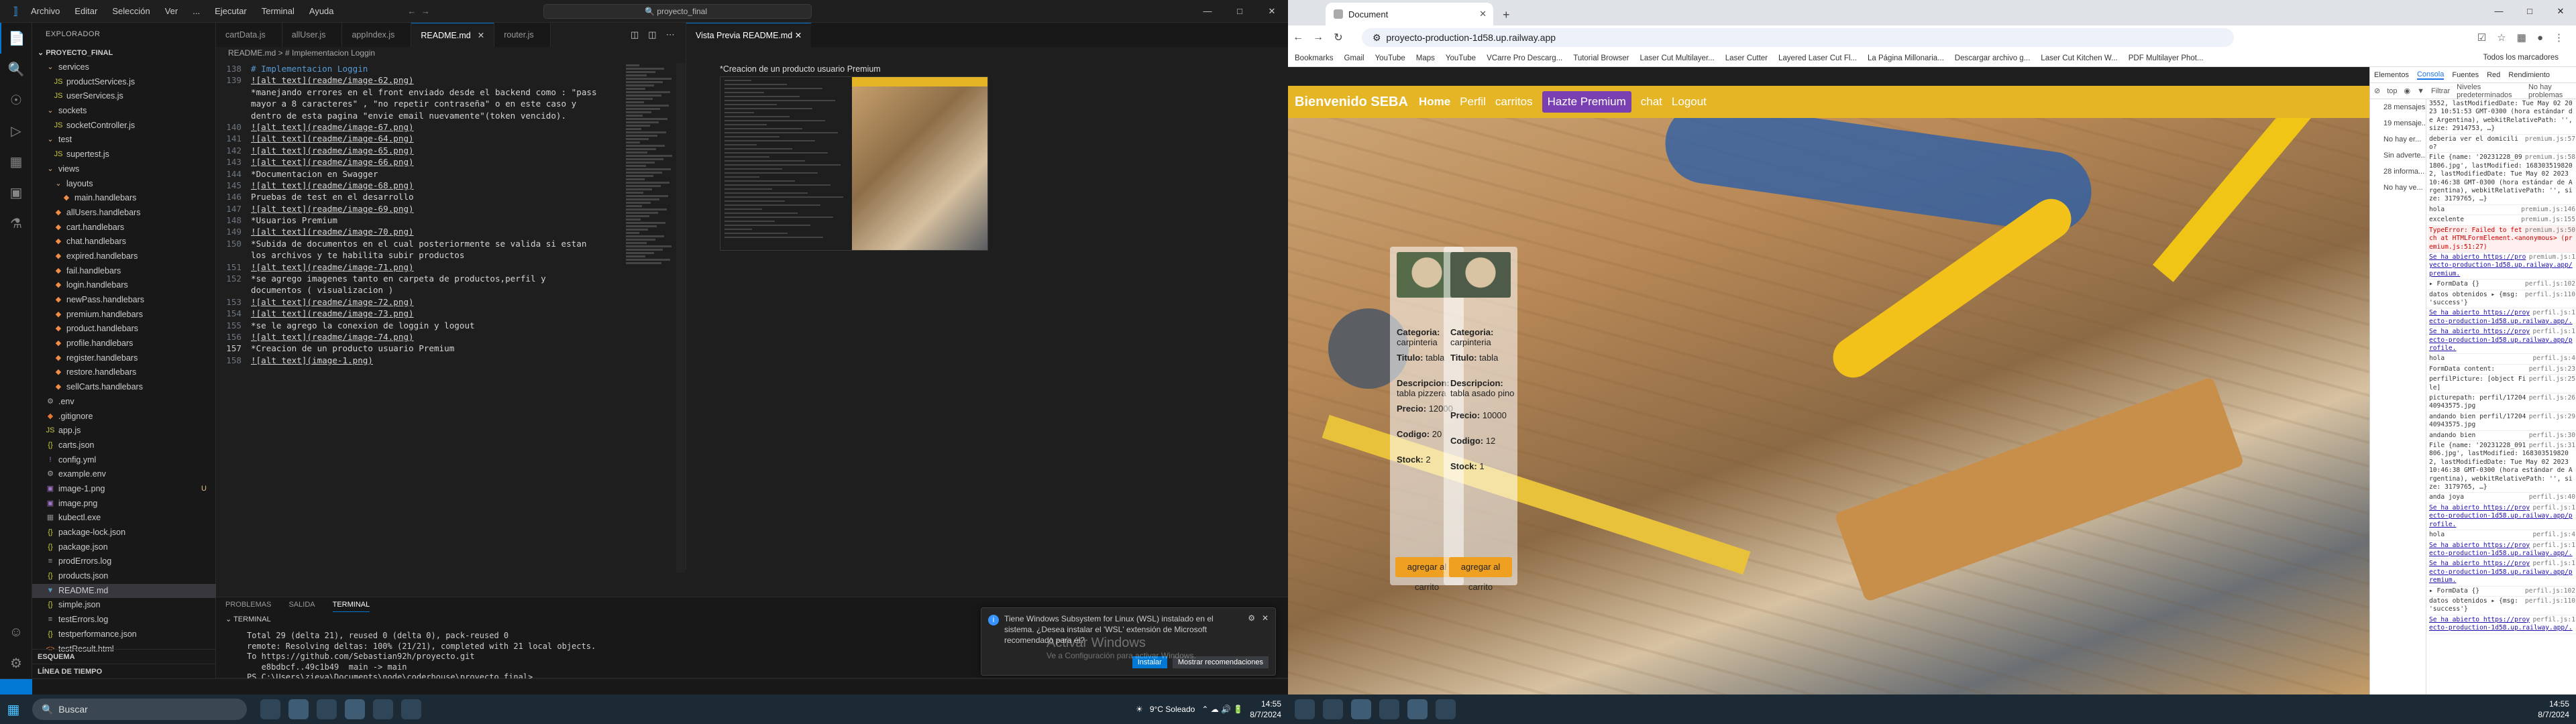 The width and height of the screenshot is (2576, 724). I want to click on site-brand: Bienvenido SEBA, so click(1351, 102).